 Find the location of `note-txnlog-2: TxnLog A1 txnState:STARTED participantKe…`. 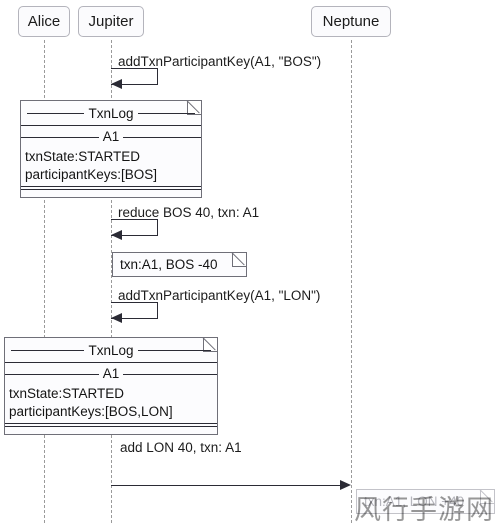

note-txnlog-2: TxnLog A1 txnState:STARTED participantKe… is located at coordinates (111, 386).